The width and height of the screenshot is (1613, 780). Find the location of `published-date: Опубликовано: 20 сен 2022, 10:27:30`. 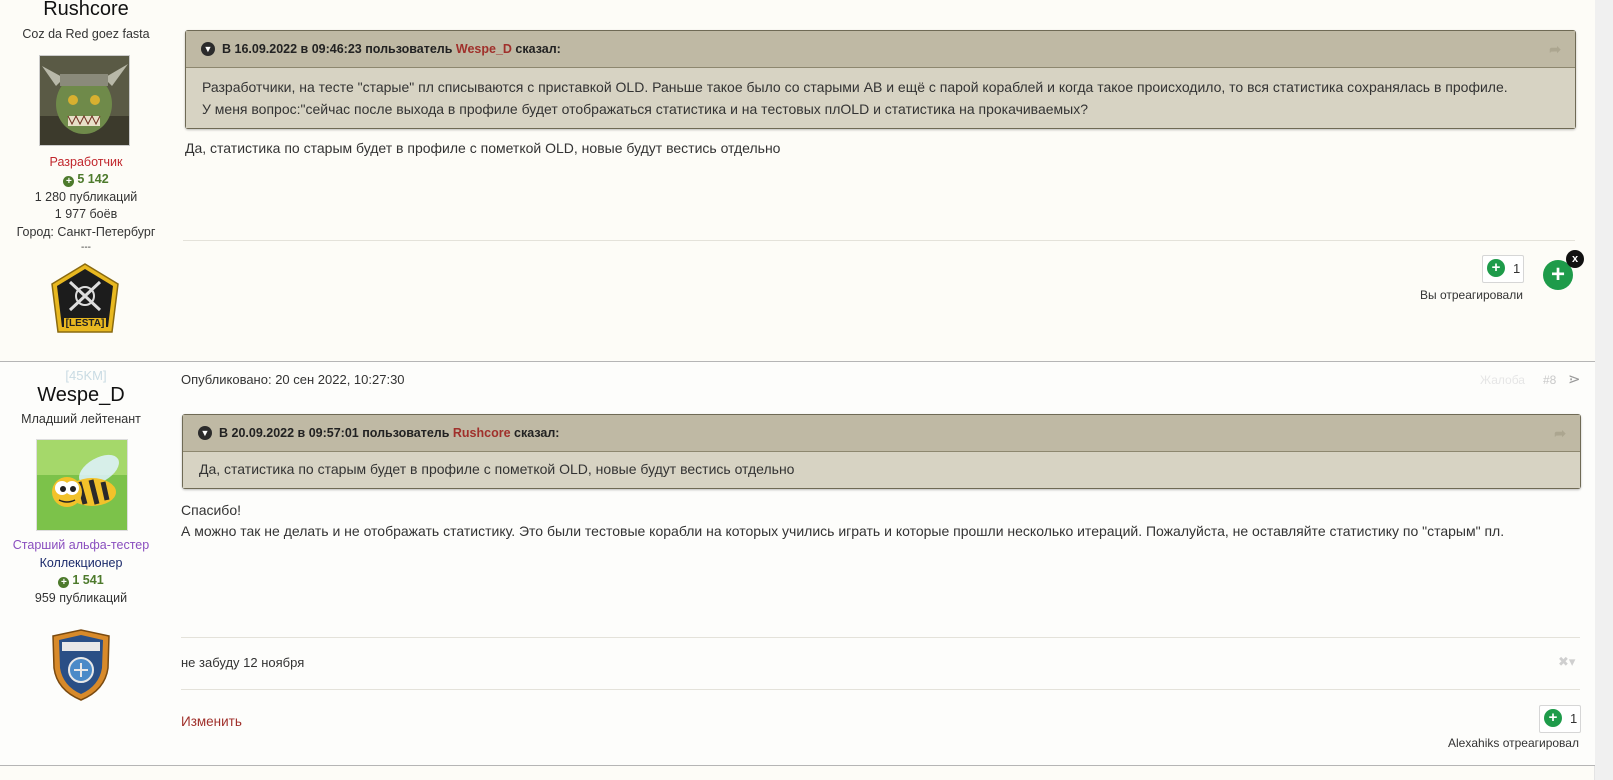

published-date: Опубликовано: 20 сен 2022, 10:27:30 is located at coordinates (293, 379).